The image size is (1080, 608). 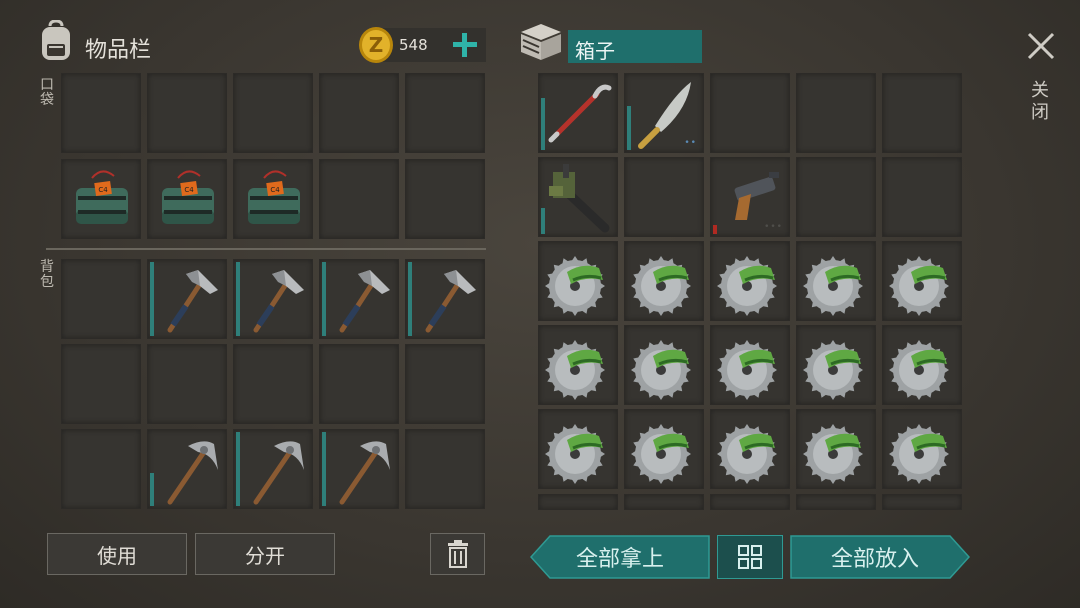 What do you see at coordinates (595, 51) in the screenshot?
I see `container-title: 箱子` at bounding box center [595, 51].